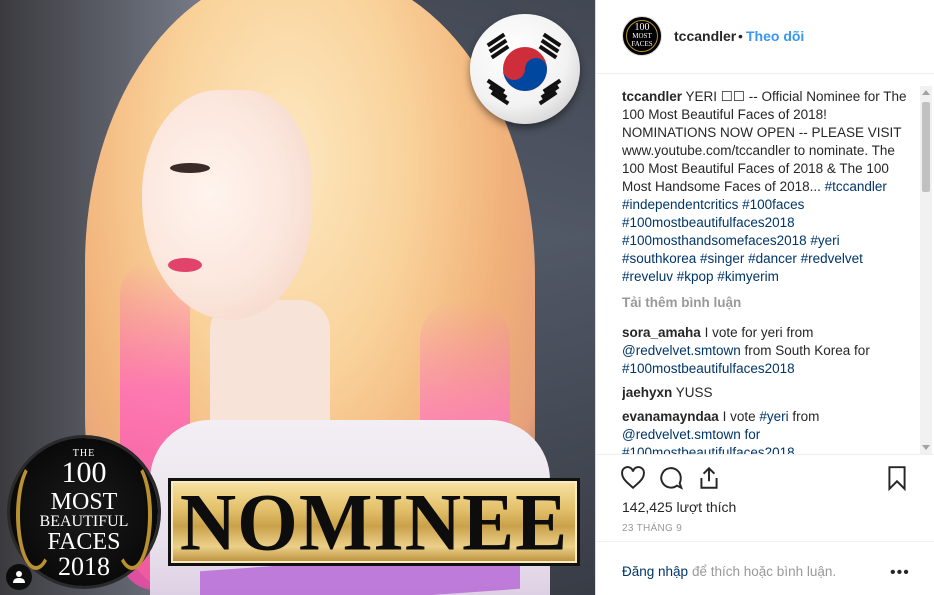 Image resolution: width=934 pixels, height=595 pixels. I want to click on caption-username: tccandler, so click(652, 96).